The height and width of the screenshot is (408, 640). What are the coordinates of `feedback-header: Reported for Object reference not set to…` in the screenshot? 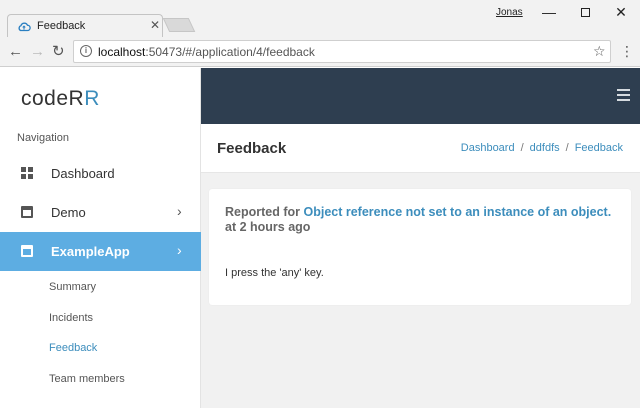 It's located at (425, 220).